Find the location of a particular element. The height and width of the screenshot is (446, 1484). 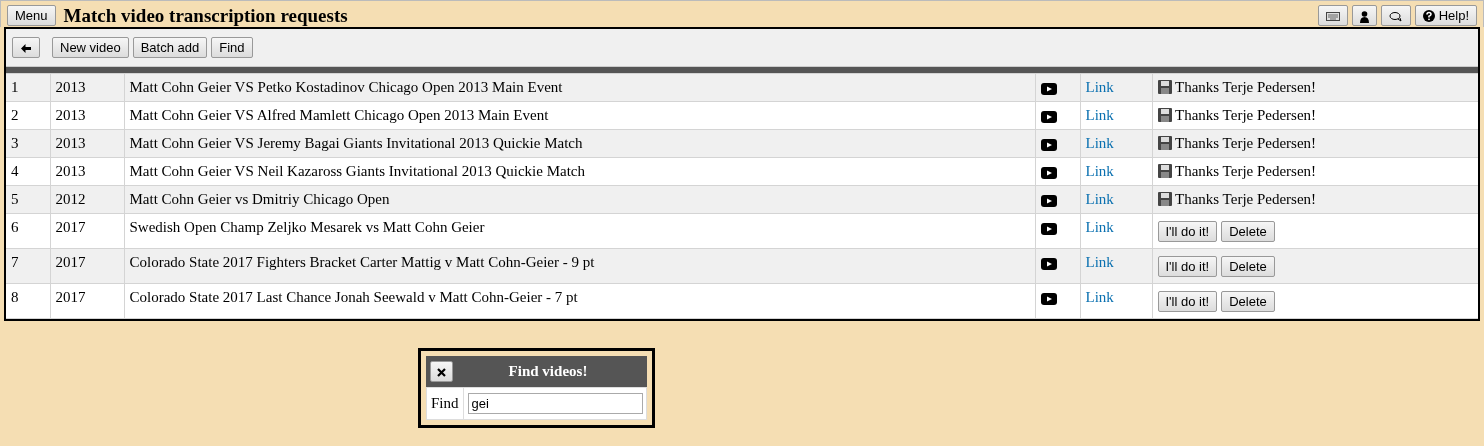

user-button is located at coordinates (1364, 15).